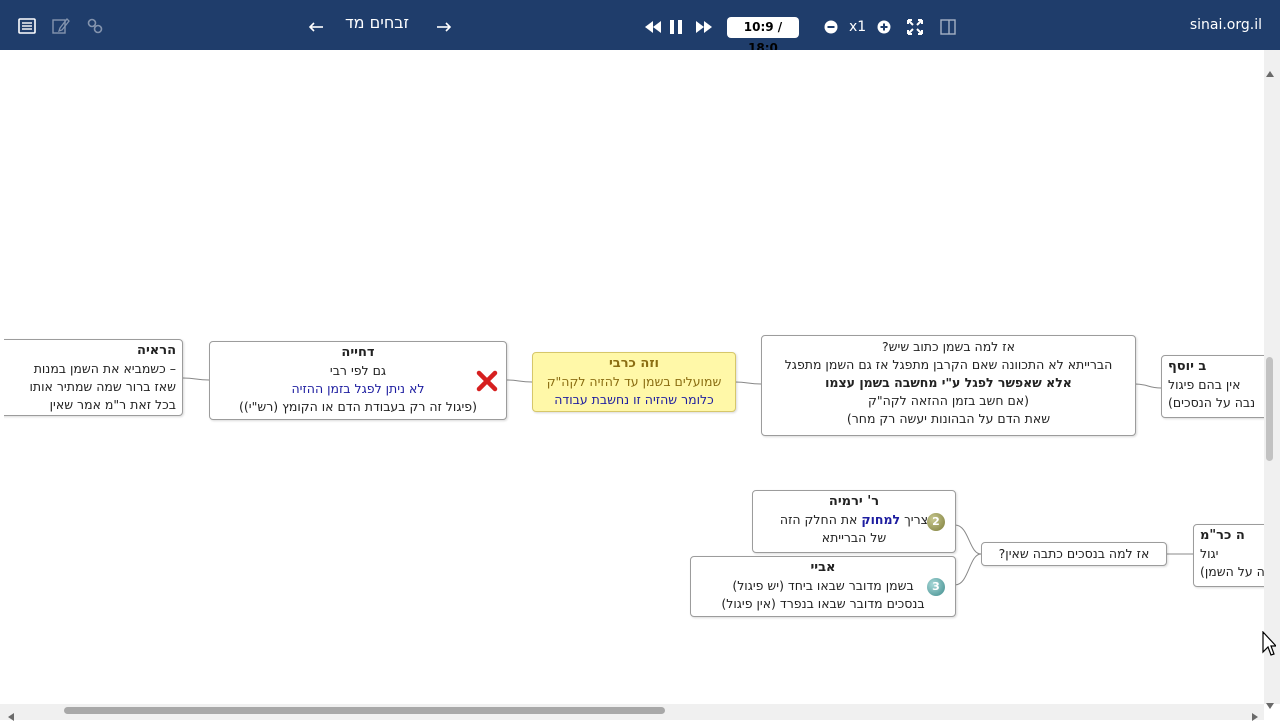 This screenshot has height=725, width=1280. What do you see at coordinates (676, 27) in the screenshot?
I see `pause-icon` at bounding box center [676, 27].